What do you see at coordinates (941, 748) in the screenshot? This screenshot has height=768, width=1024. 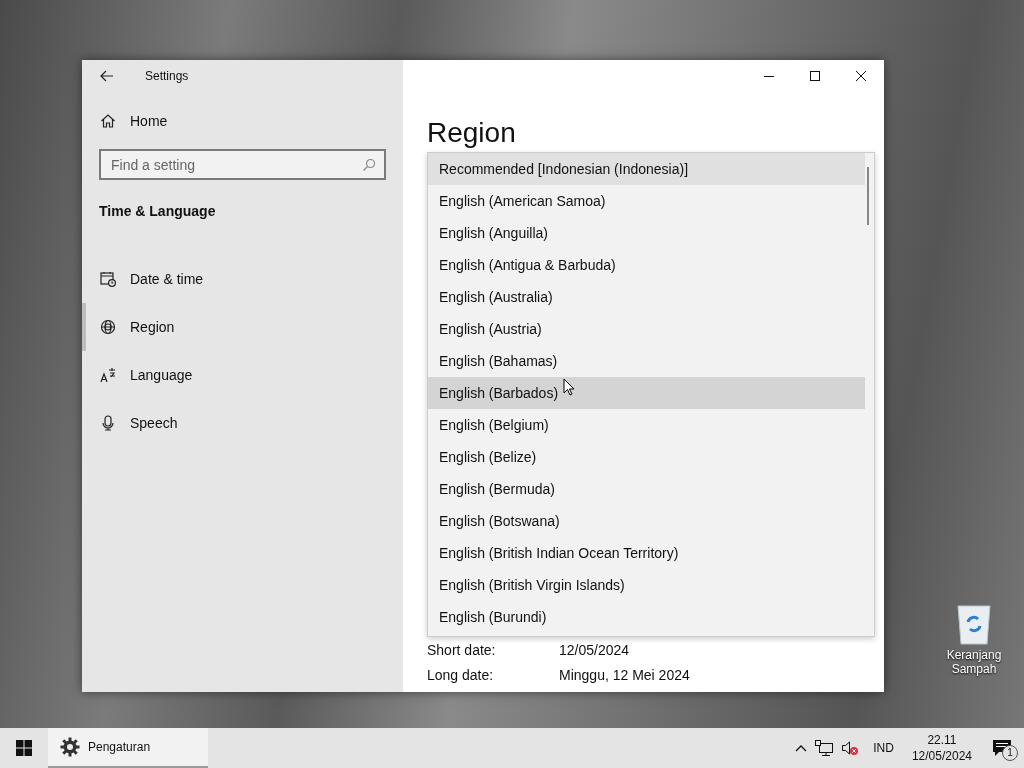 I see `clock-button: 22.11 12/05/2024` at bounding box center [941, 748].